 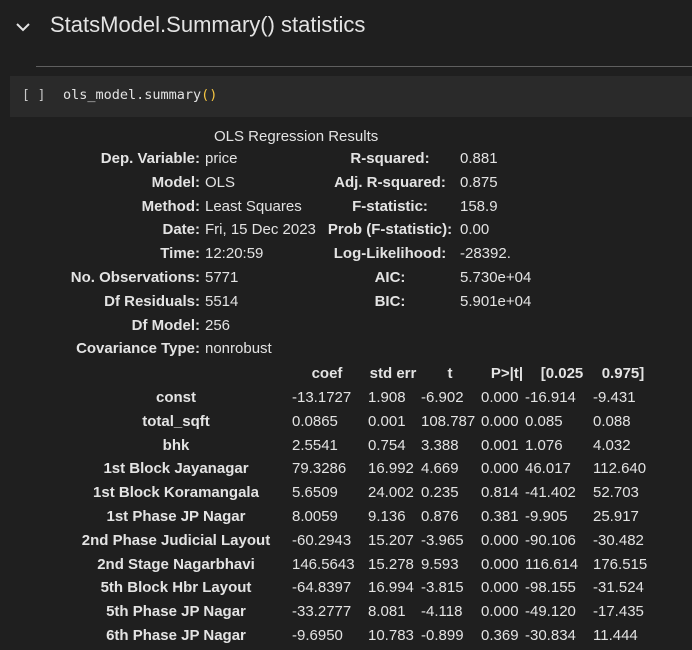 I want to click on cell-value: 2.5541, so click(x=315, y=445).